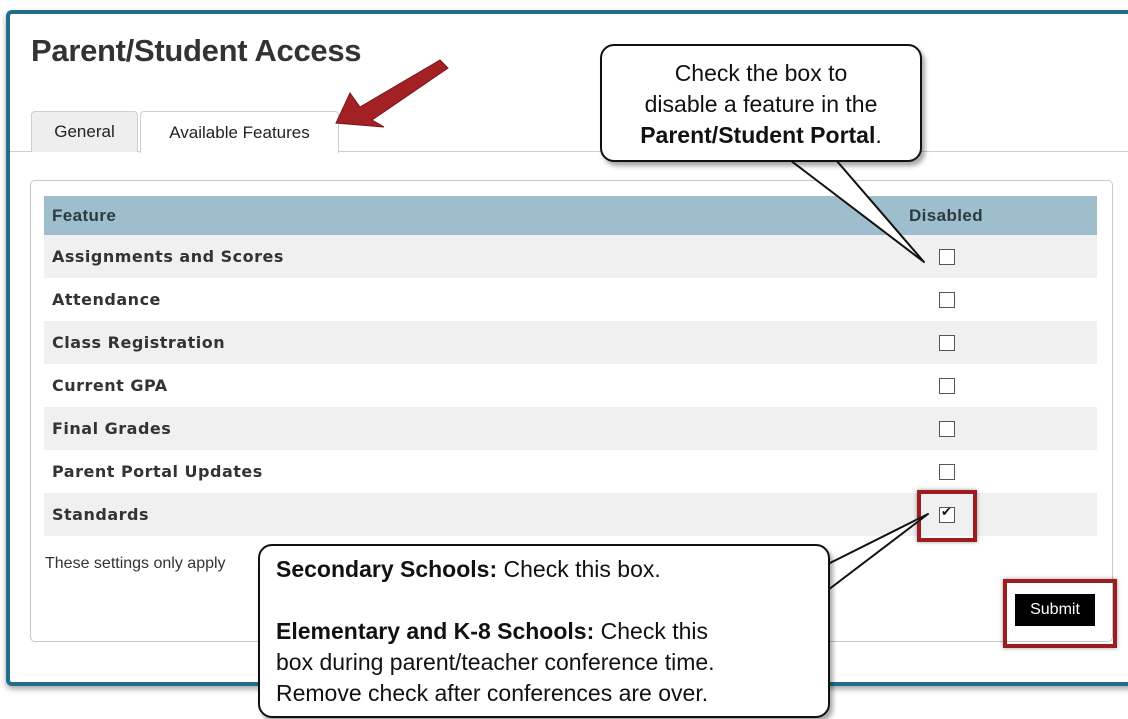 This screenshot has height=719, width=1128. Describe the element at coordinates (947, 428) in the screenshot. I see `disable-final-grades-checkbox` at that location.